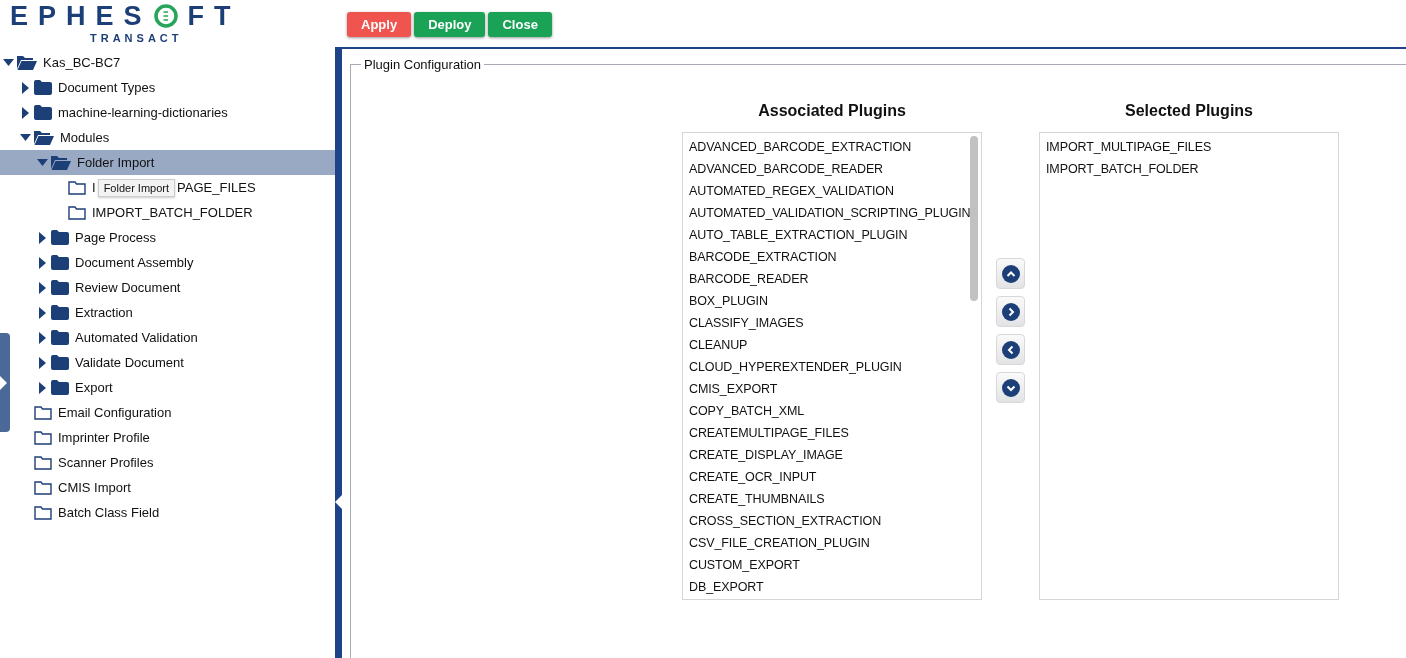 Image resolution: width=1406 pixels, height=658 pixels. I want to click on chevron-left-icon, so click(1010, 349).